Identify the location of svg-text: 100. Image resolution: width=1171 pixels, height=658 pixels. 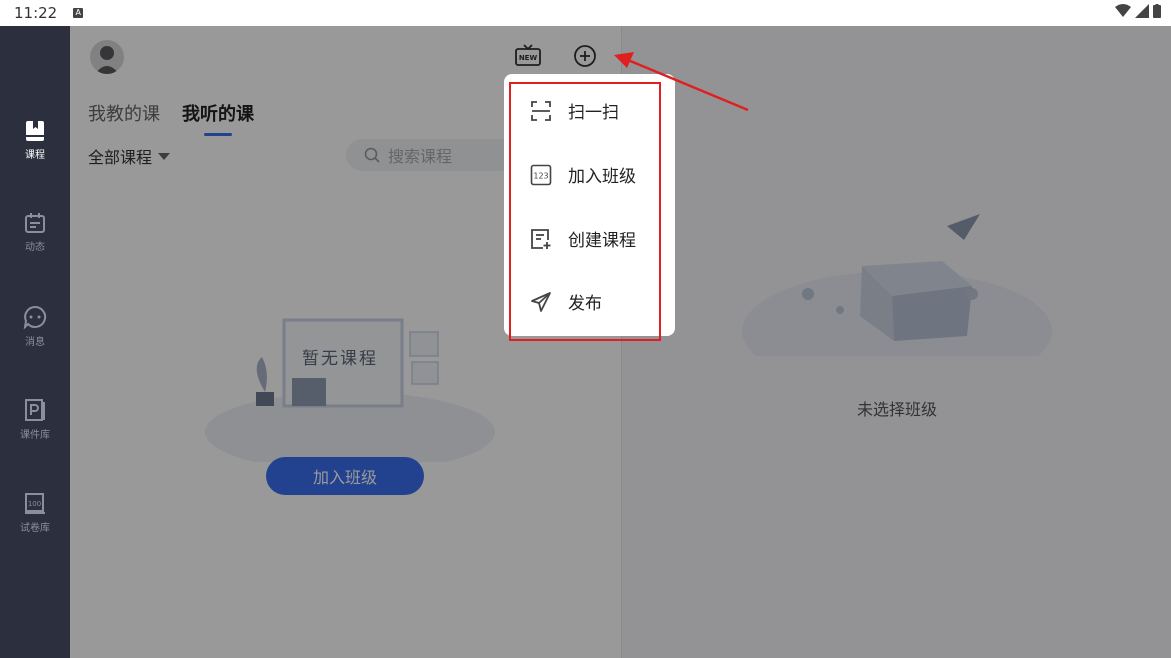
(34, 504).